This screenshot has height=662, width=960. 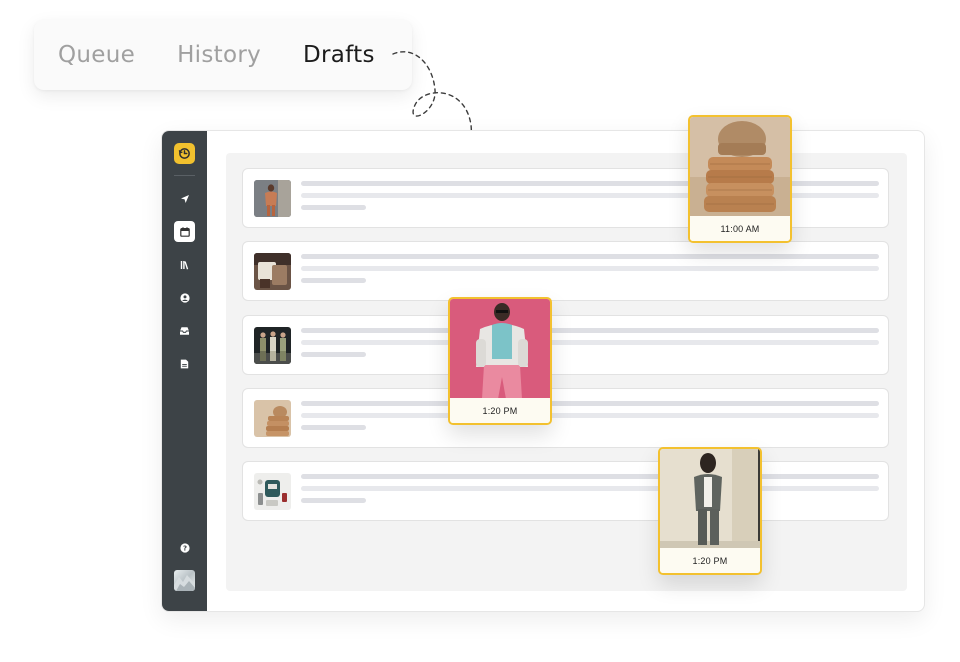 I want to click on user-circle-icon, so click(x=184, y=297).